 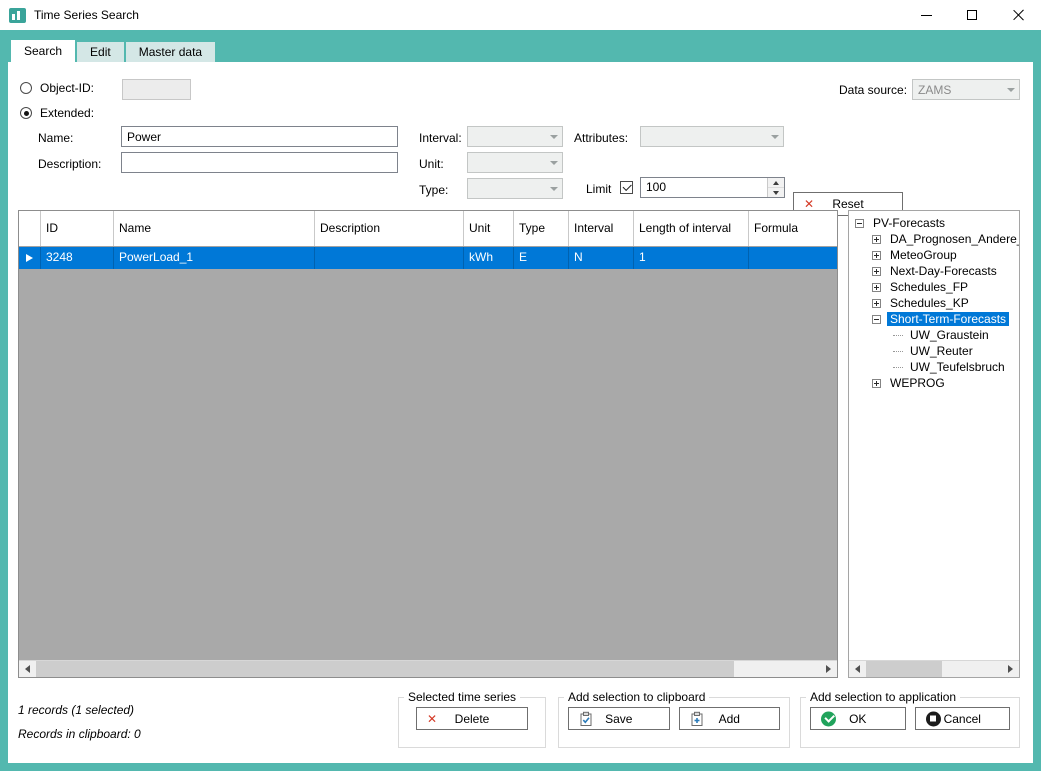 I want to click on tree-item-schedules-kp: Schedules_KP, so click(x=934, y=303).